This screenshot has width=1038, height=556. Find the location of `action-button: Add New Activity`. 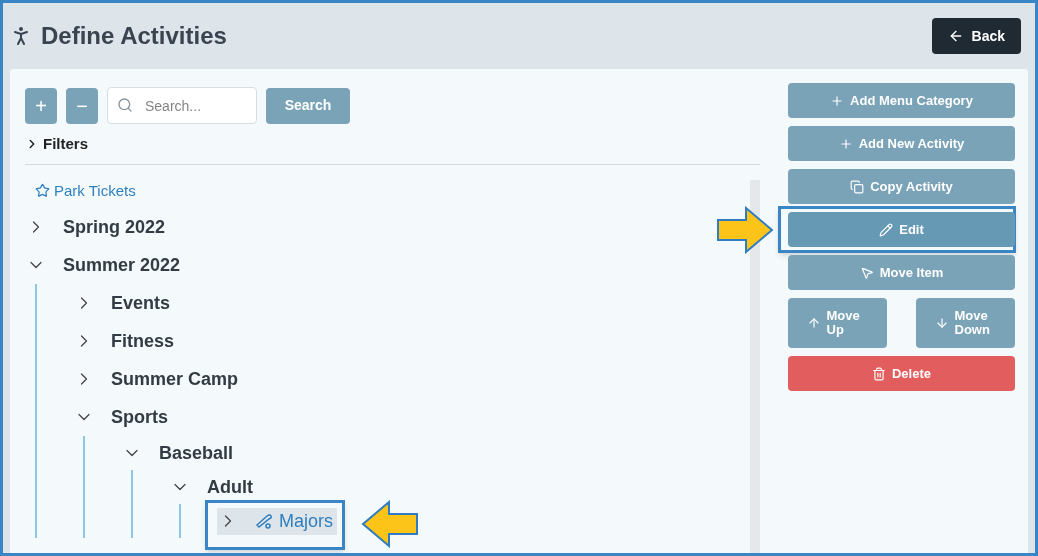

action-button: Add New Activity is located at coordinates (901, 143).